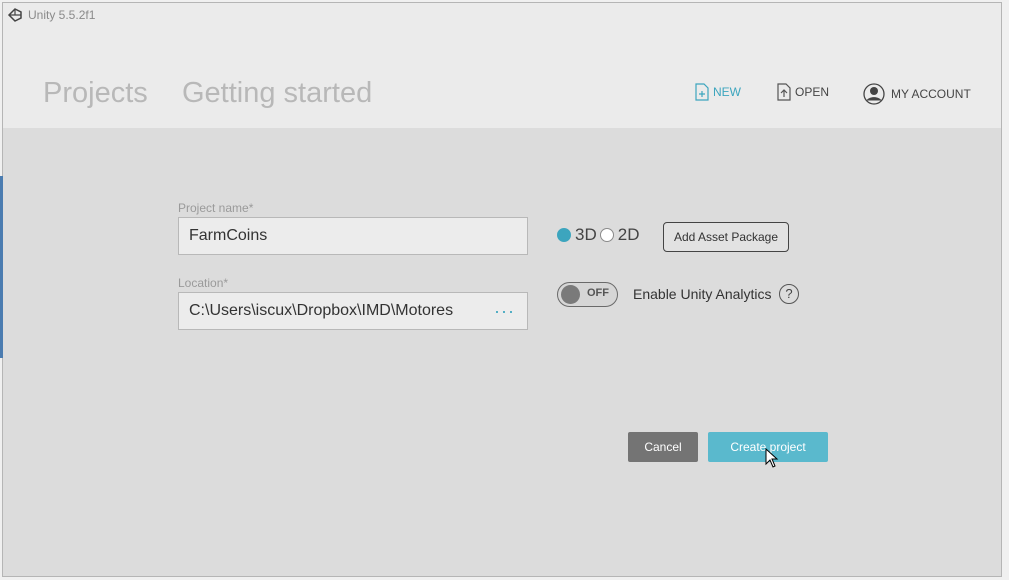 This screenshot has height=580, width=1009. What do you see at coordinates (874, 94) in the screenshot?
I see `account-avatar-icon` at bounding box center [874, 94].